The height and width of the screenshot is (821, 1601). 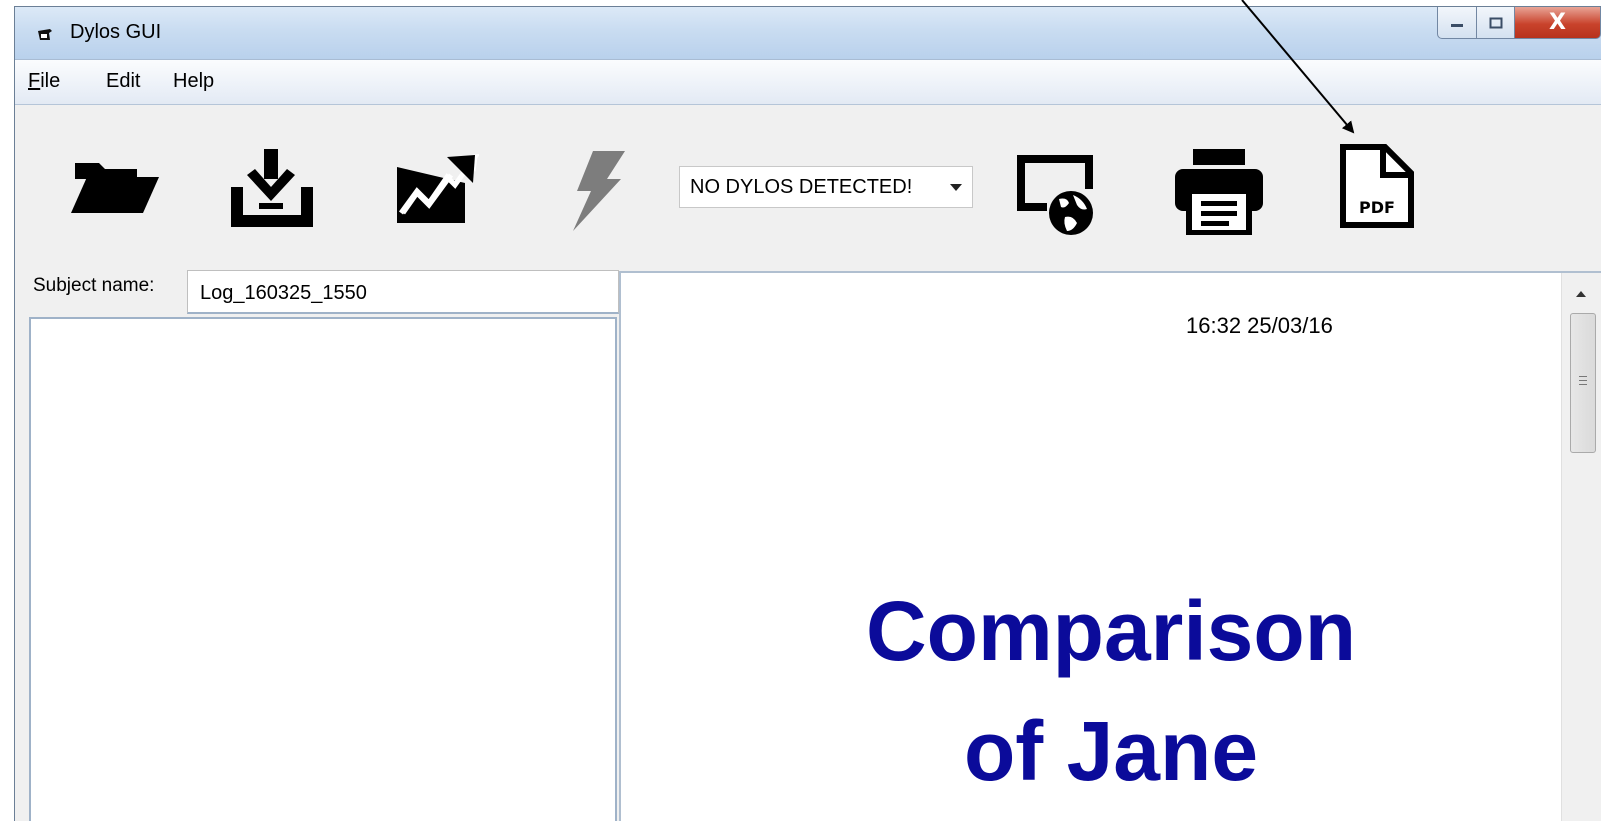 I want to click on minimize-button, so click(x=1457, y=23).